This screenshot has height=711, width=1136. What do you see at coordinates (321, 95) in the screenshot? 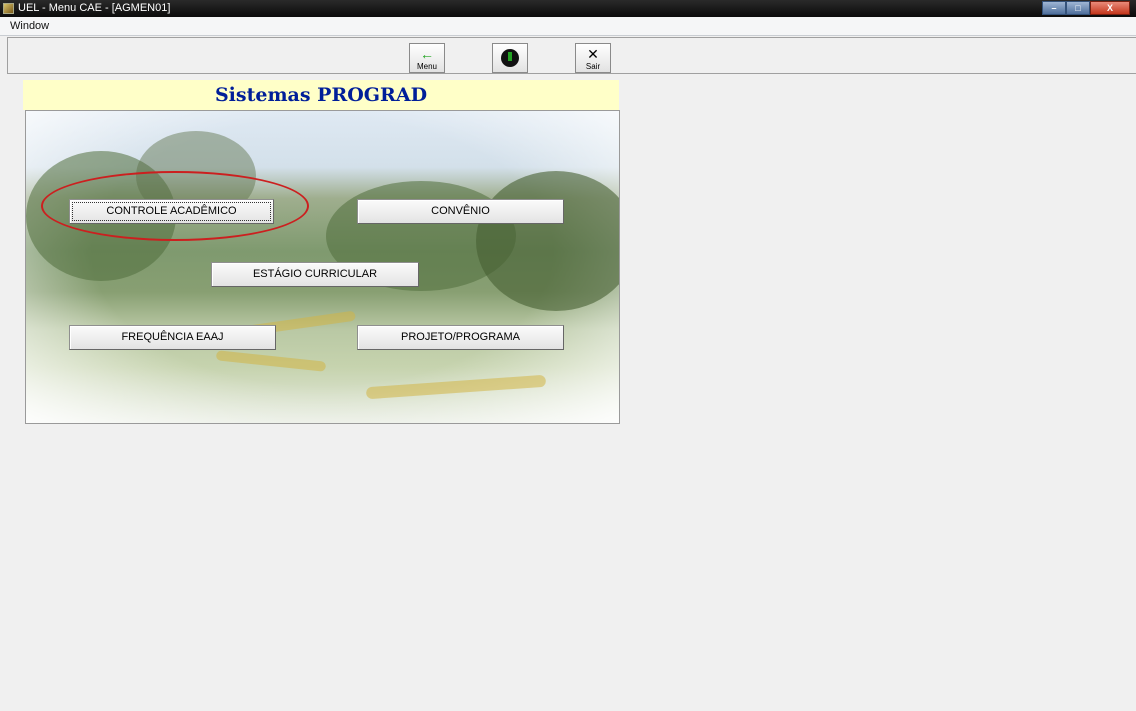
I see `panel-title: Sistemas PROGRAD` at bounding box center [321, 95].